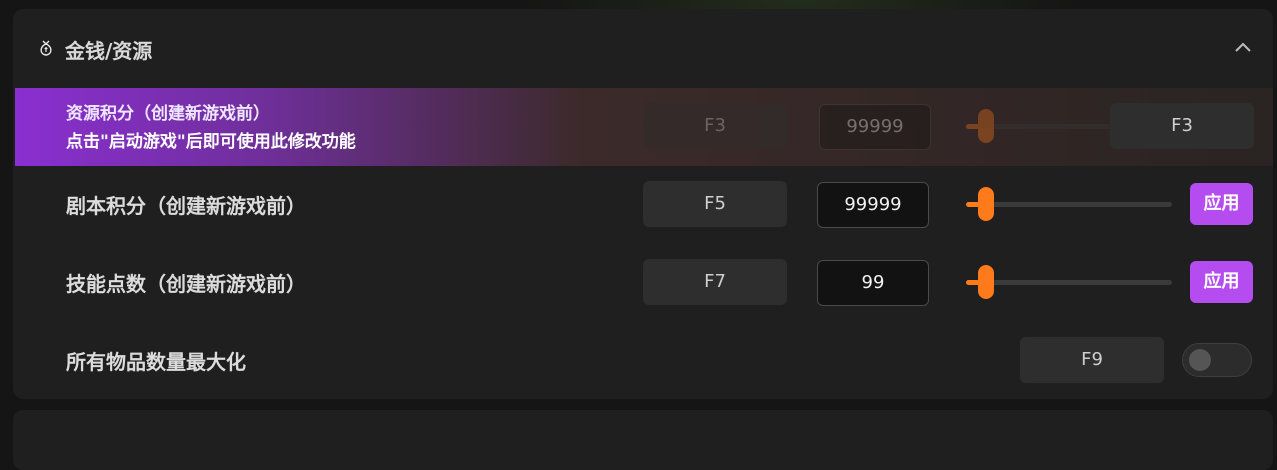  I want to click on script-points-apply-button: 应用, so click(1221, 204).